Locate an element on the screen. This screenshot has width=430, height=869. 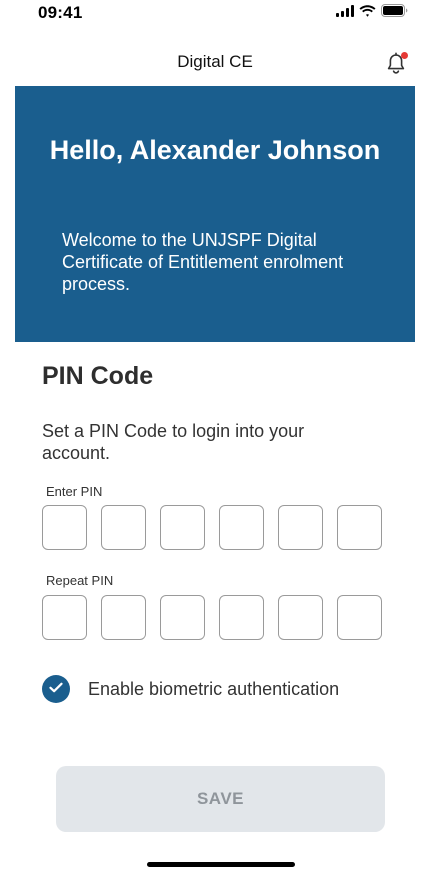
repeat-pin-label: Repeat PIN is located at coordinates (80, 580).